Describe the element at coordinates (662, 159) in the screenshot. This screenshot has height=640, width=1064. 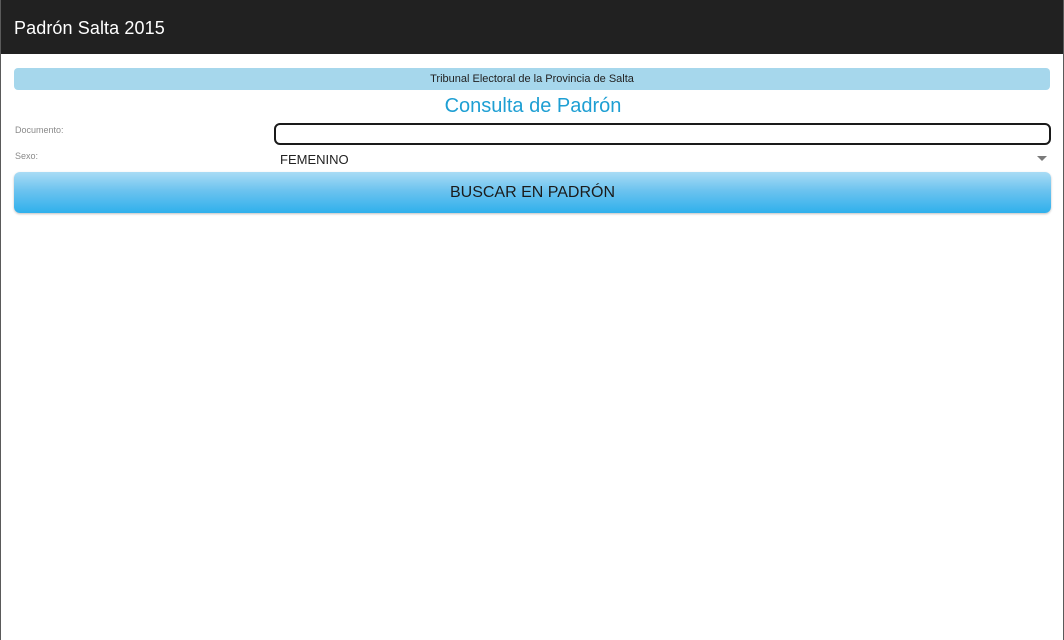
I see `sexo-select: FEMENINO` at that location.